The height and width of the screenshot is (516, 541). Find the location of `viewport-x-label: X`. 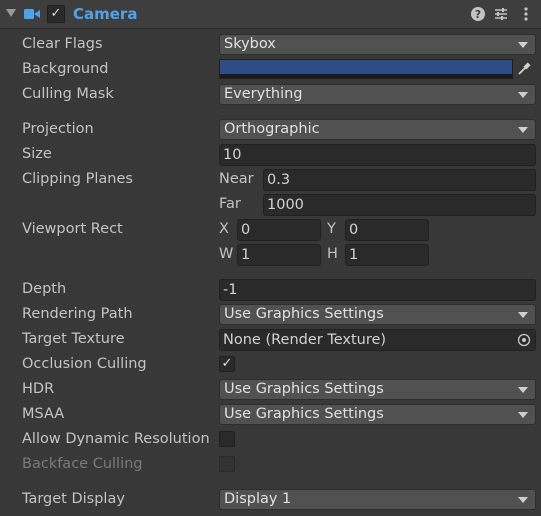

viewport-x-label: X is located at coordinates (224, 229).